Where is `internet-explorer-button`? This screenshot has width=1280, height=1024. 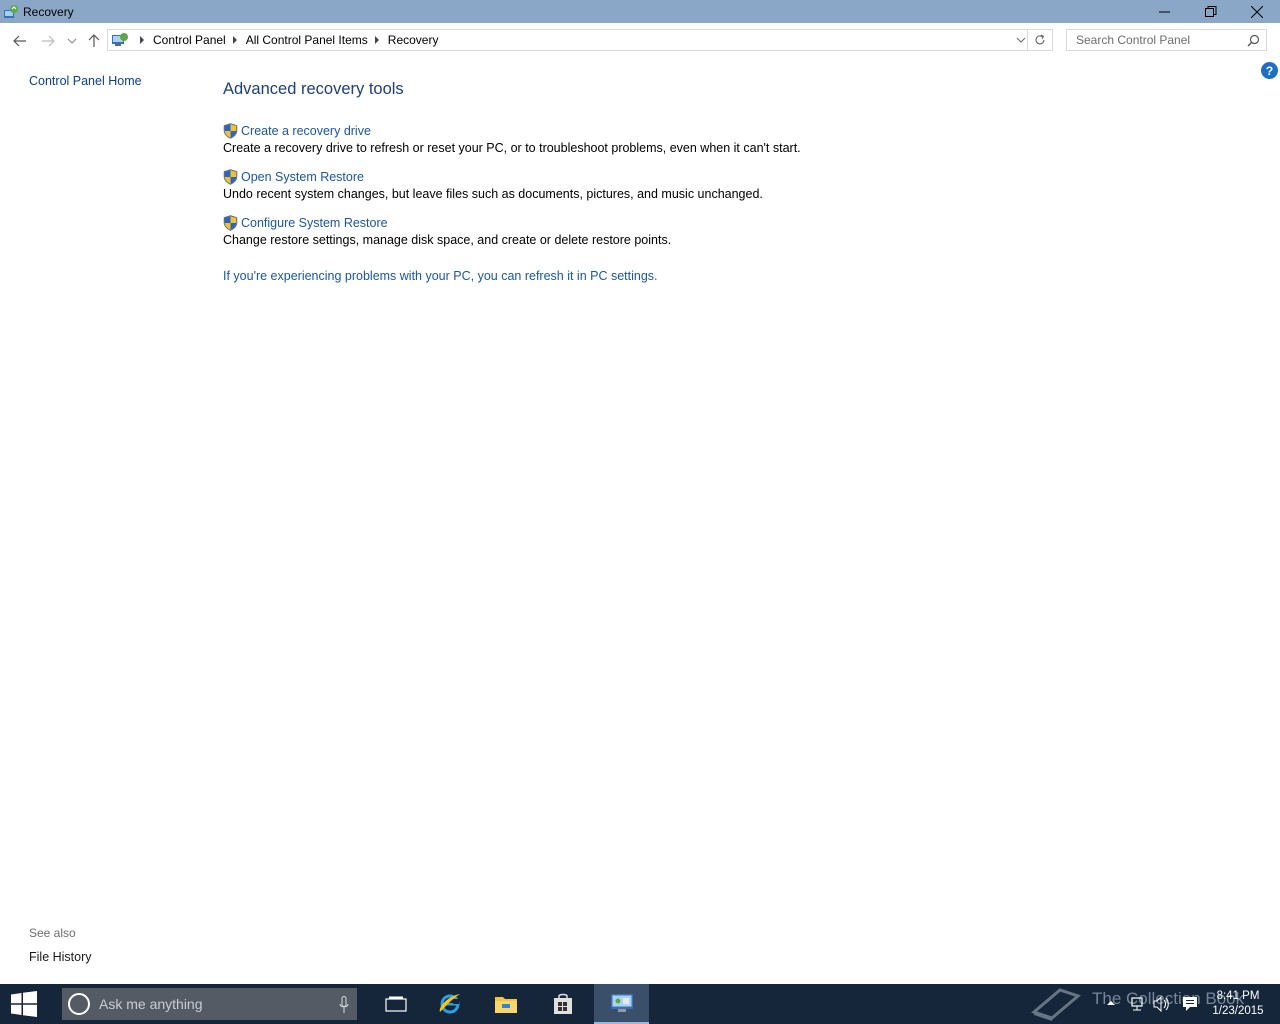
internet-explorer-button is located at coordinates (450, 1004).